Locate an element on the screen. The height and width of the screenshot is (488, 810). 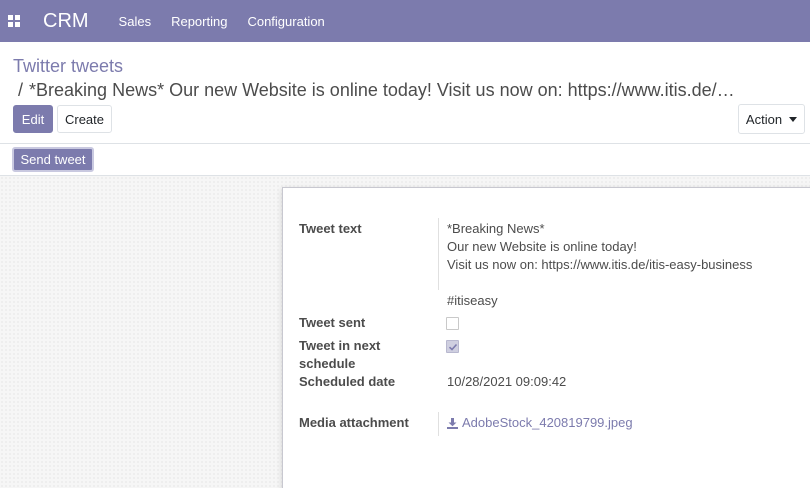
top-navbar: CRM Sales Reporting Configuration is located at coordinates (405, 21).